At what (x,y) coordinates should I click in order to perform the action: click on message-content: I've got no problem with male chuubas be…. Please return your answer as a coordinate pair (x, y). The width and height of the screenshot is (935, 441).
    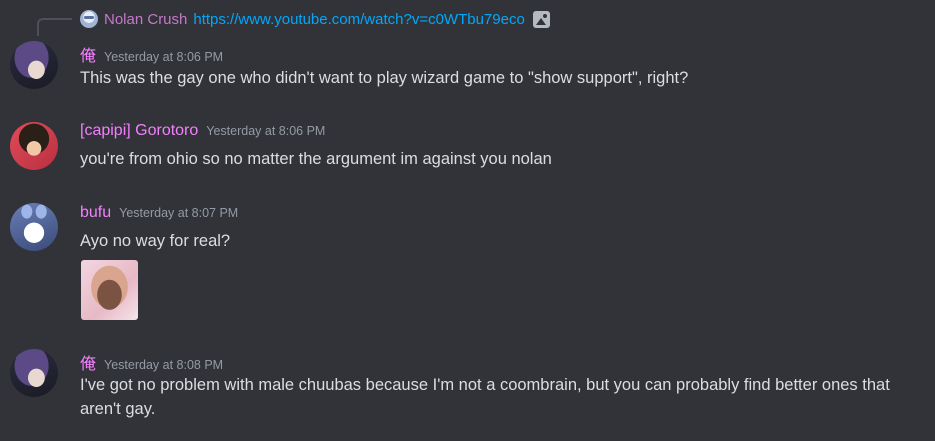
    Looking at the image, I should click on (485, 397).